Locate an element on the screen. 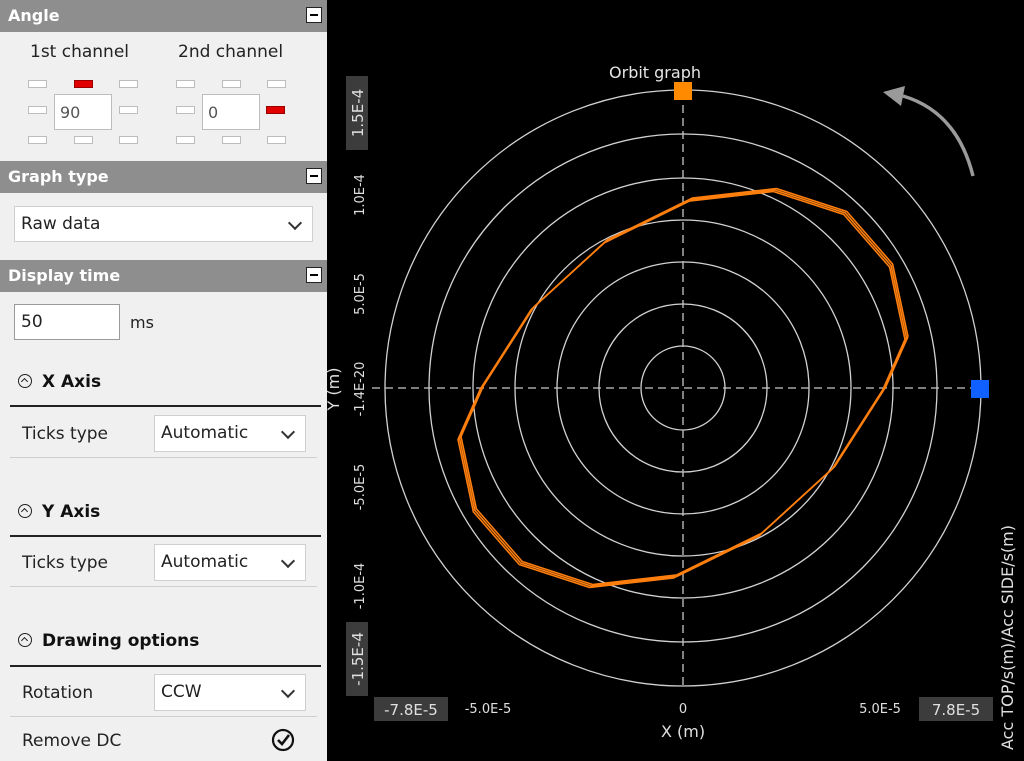  y-tick: -1.5E-4 is located at coordinates (357, 659).